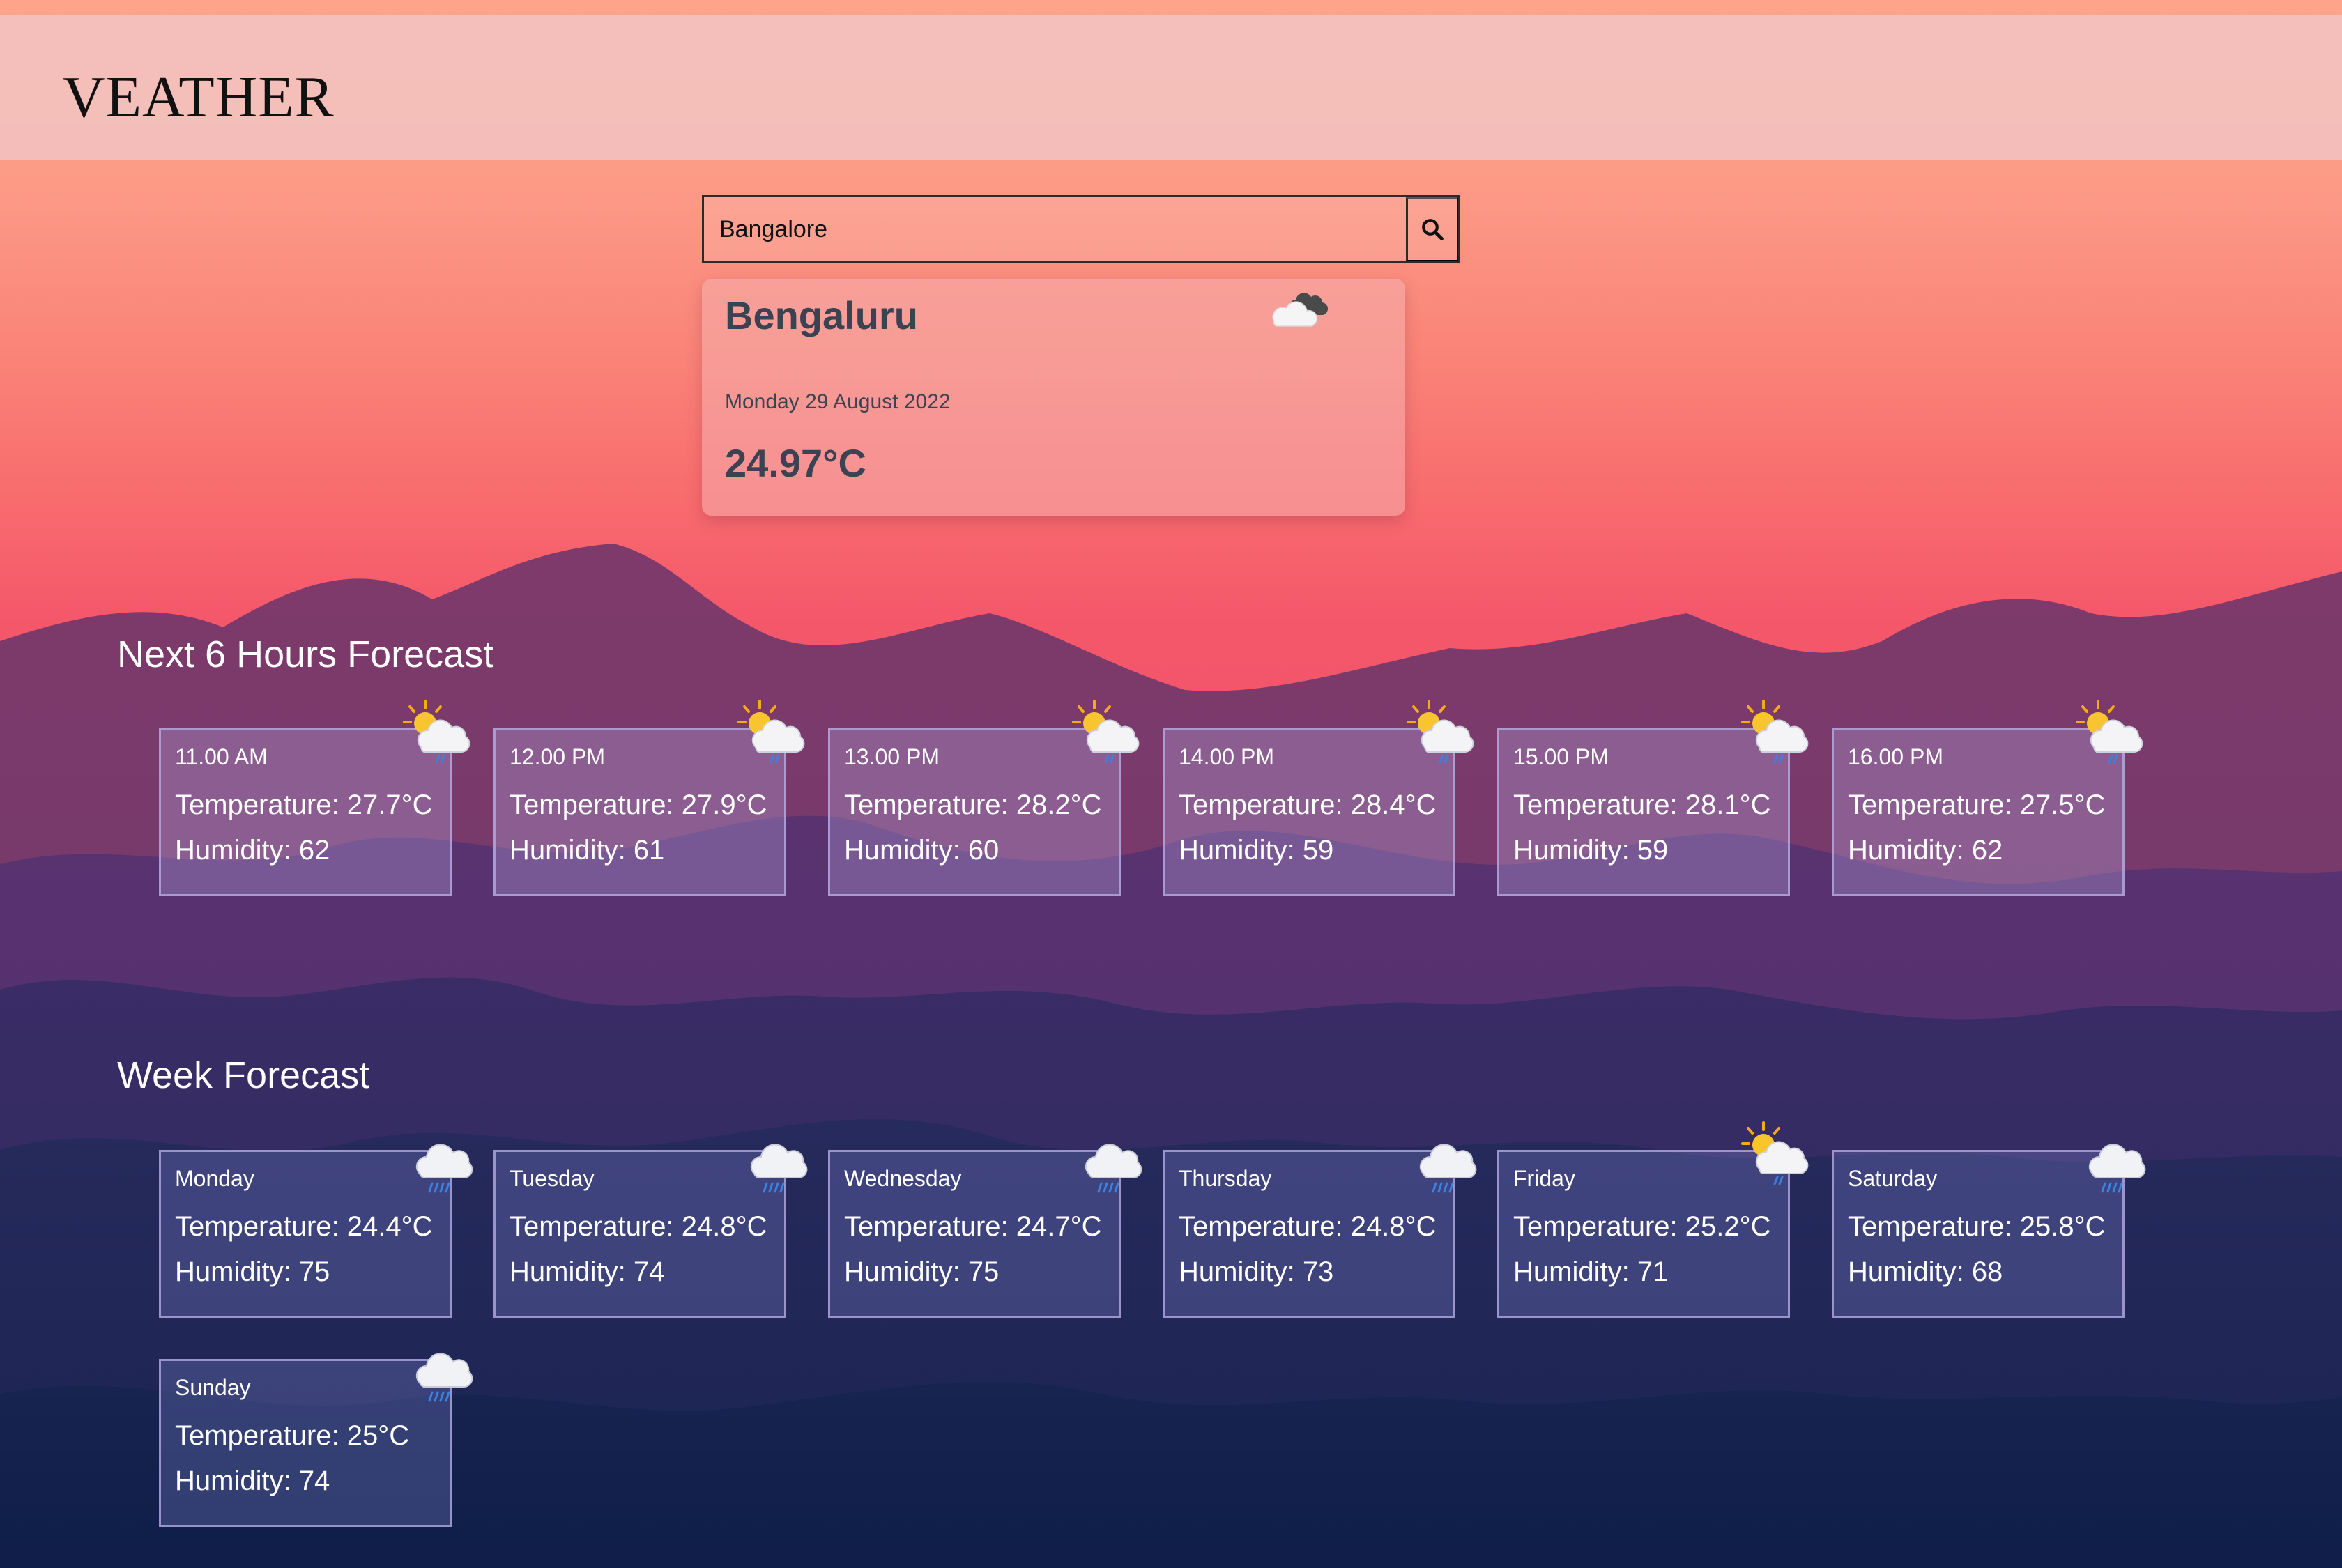  I want to click on hour-temperature: Temperature: 28.1°C, so click(1642, 805).